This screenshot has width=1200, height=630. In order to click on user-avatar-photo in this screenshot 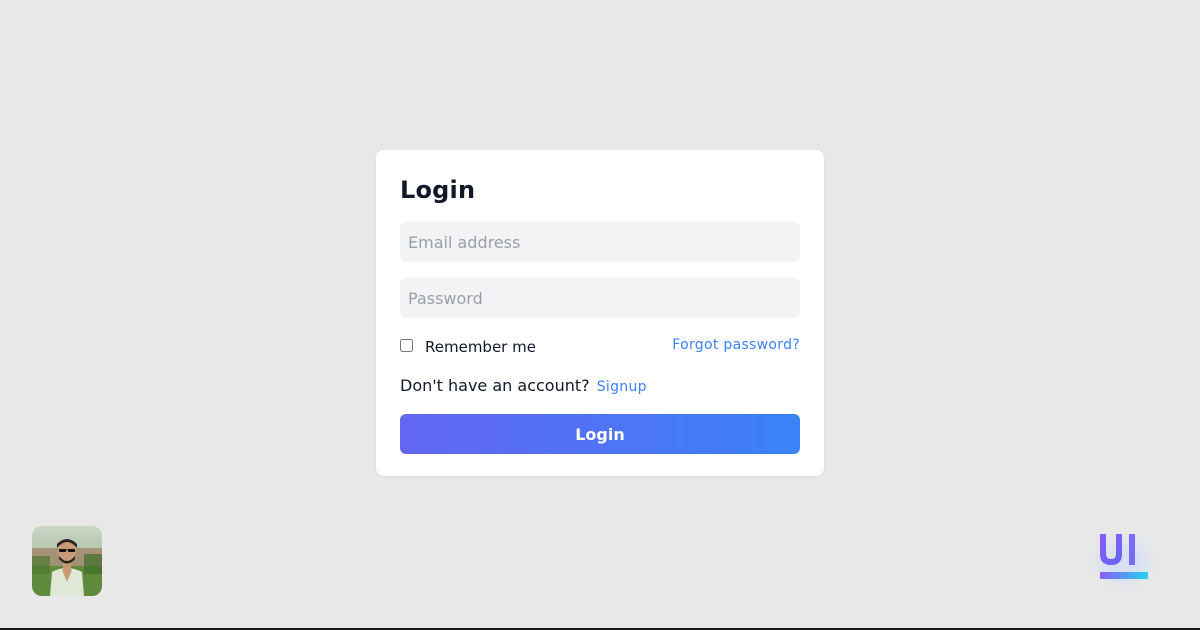, I will do `click(67, 561)`.